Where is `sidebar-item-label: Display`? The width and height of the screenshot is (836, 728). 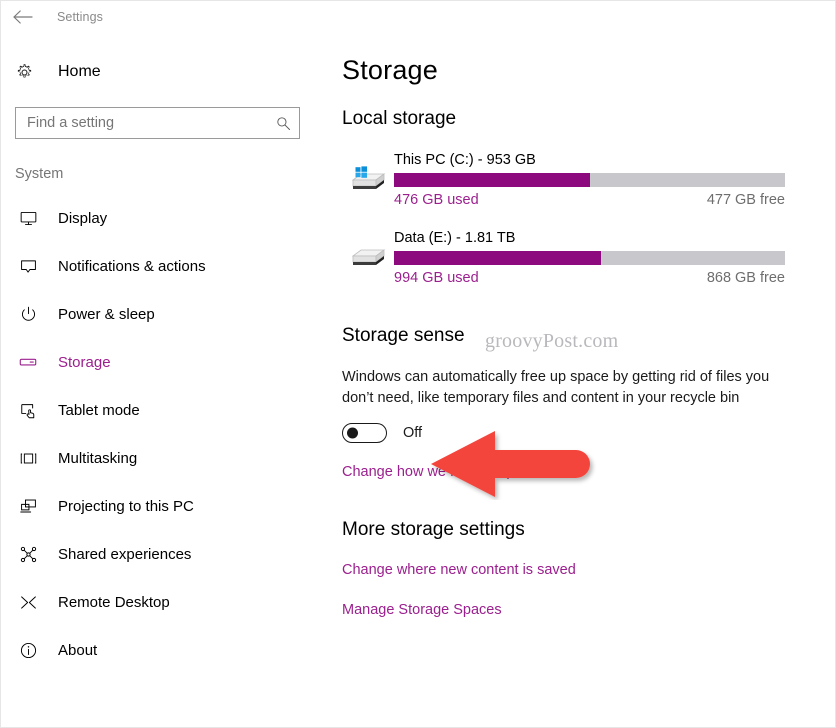
sidebar-item-label: Display is located at coordinates (83, 218).